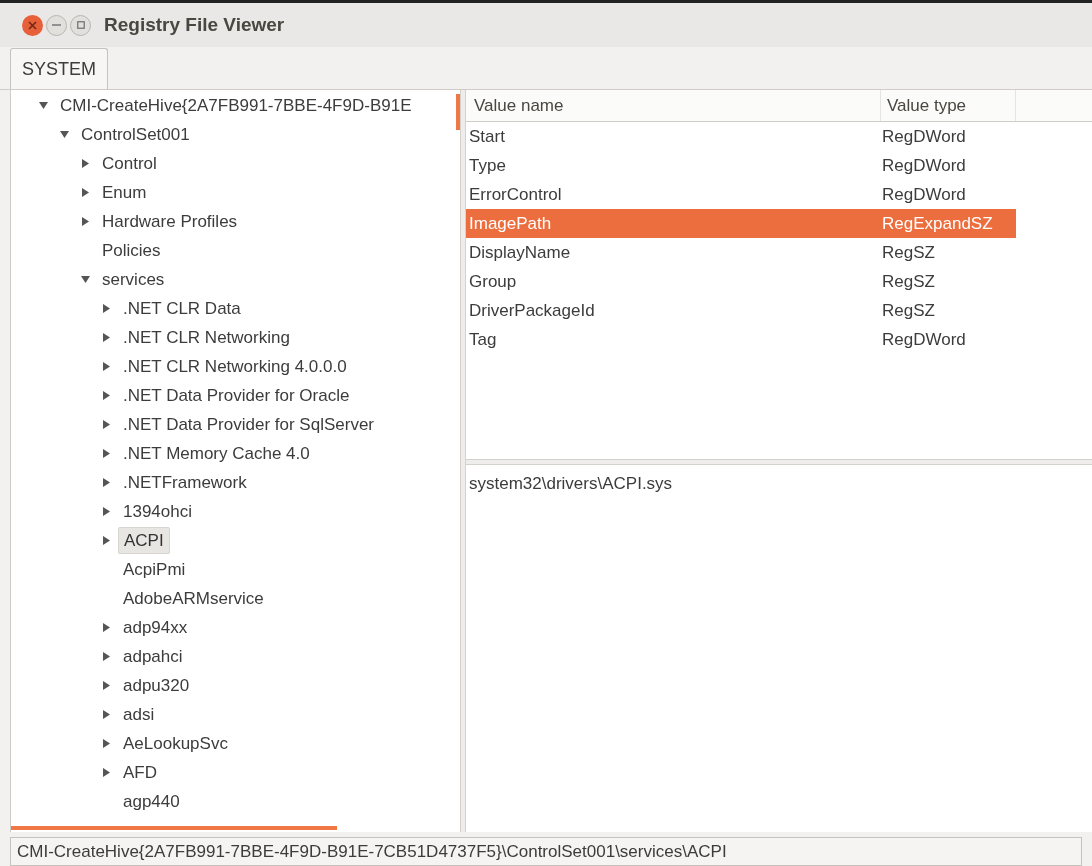  What do you see at coordinates (175, 743) in the screenshot?
I see `tree-item: AeLookupSvc` at bounding box center [175, 743].